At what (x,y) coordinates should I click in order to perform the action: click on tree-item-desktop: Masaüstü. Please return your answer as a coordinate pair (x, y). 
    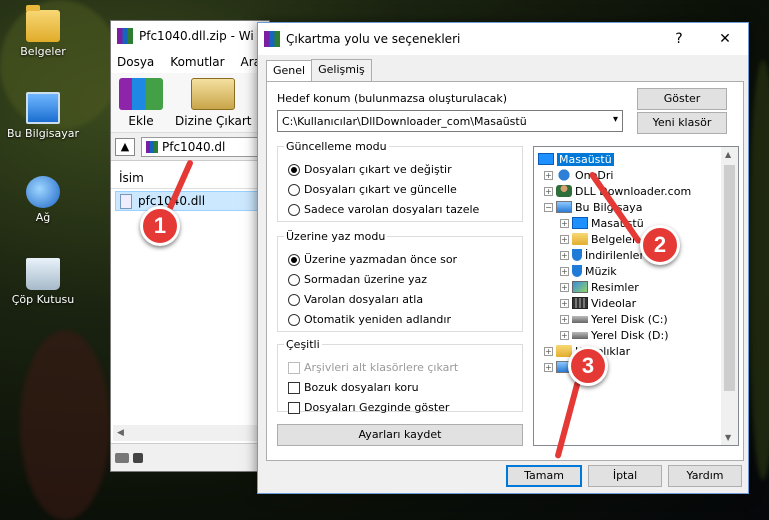
    Looking at the image, I should click on (576, 159).